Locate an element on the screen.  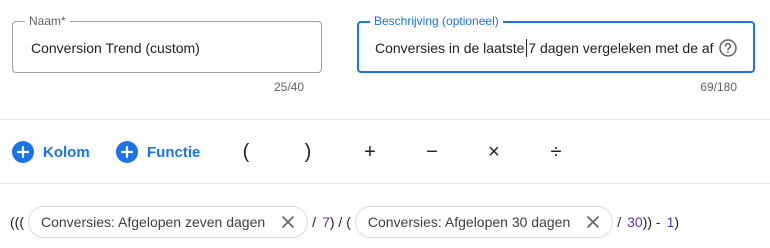
add-column-button: Kolom is located at coordinates (51, 152).